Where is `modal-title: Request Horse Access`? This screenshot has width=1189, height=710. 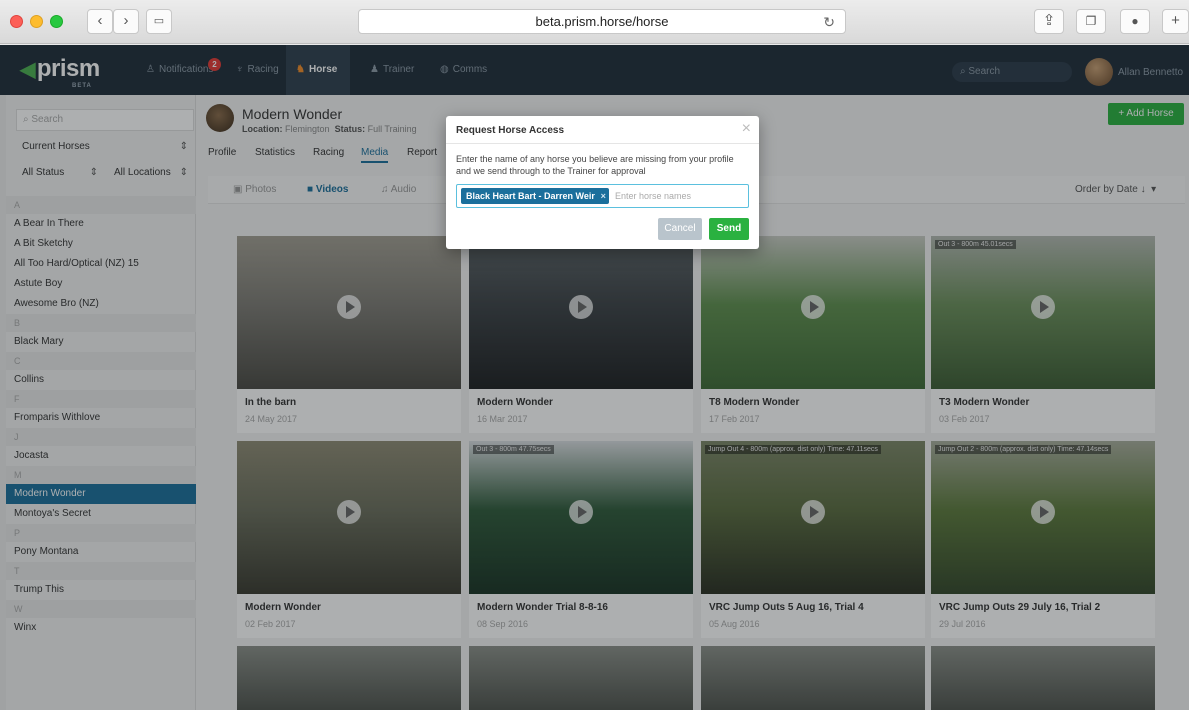 modal-title: Request Horse Access is located at coordinates (510, 130).